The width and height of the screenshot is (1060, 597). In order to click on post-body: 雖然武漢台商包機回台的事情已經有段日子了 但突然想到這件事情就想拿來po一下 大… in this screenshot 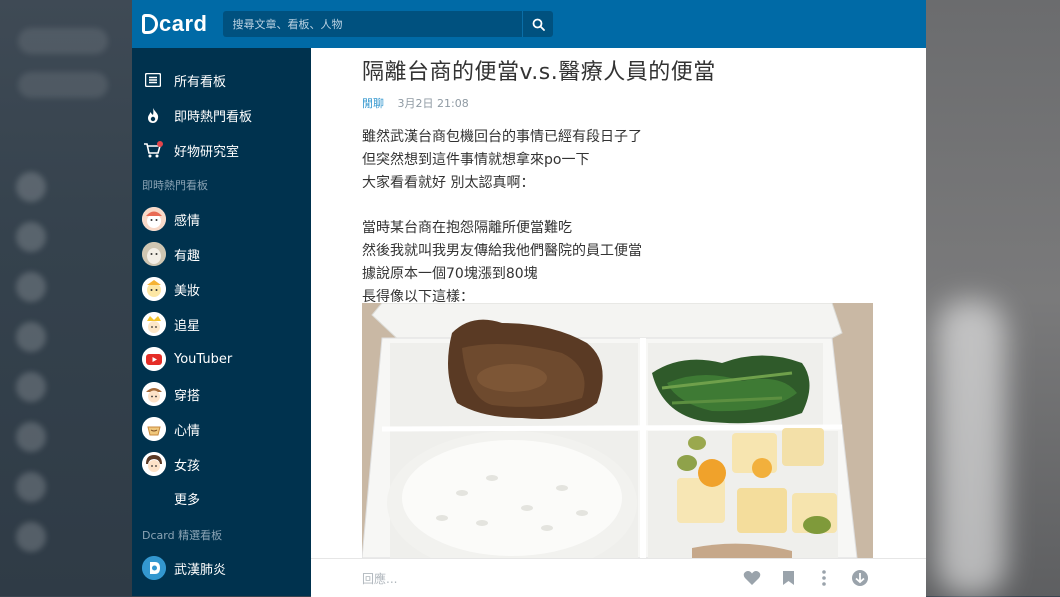, I will do `click(502, 217)`.